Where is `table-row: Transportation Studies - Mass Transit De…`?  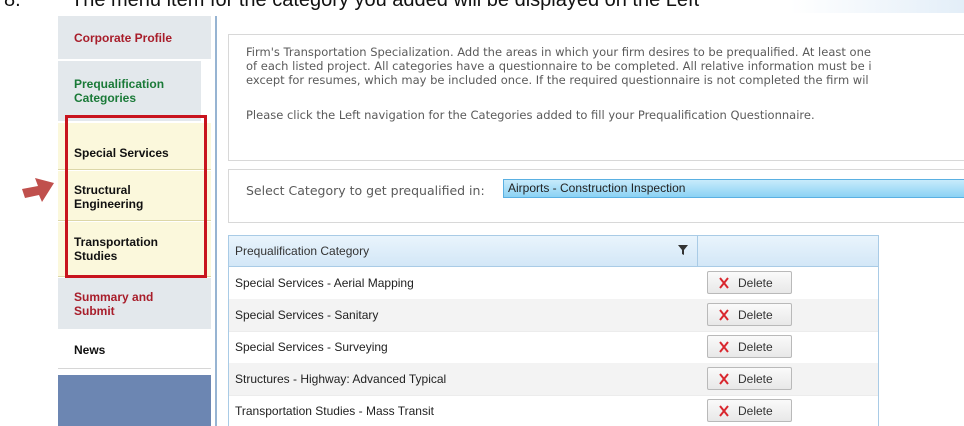
table-row: Transportation Studies - Mass Transit De… is located at coordinates (553, 410).